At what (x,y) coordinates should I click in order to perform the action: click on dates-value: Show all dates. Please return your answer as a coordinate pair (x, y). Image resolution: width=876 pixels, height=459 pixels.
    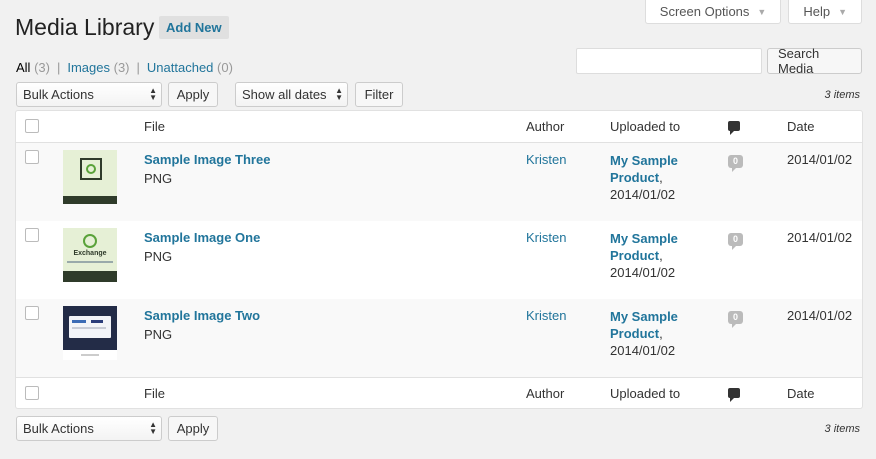
    Looking at the image, I should click on (284, 94).